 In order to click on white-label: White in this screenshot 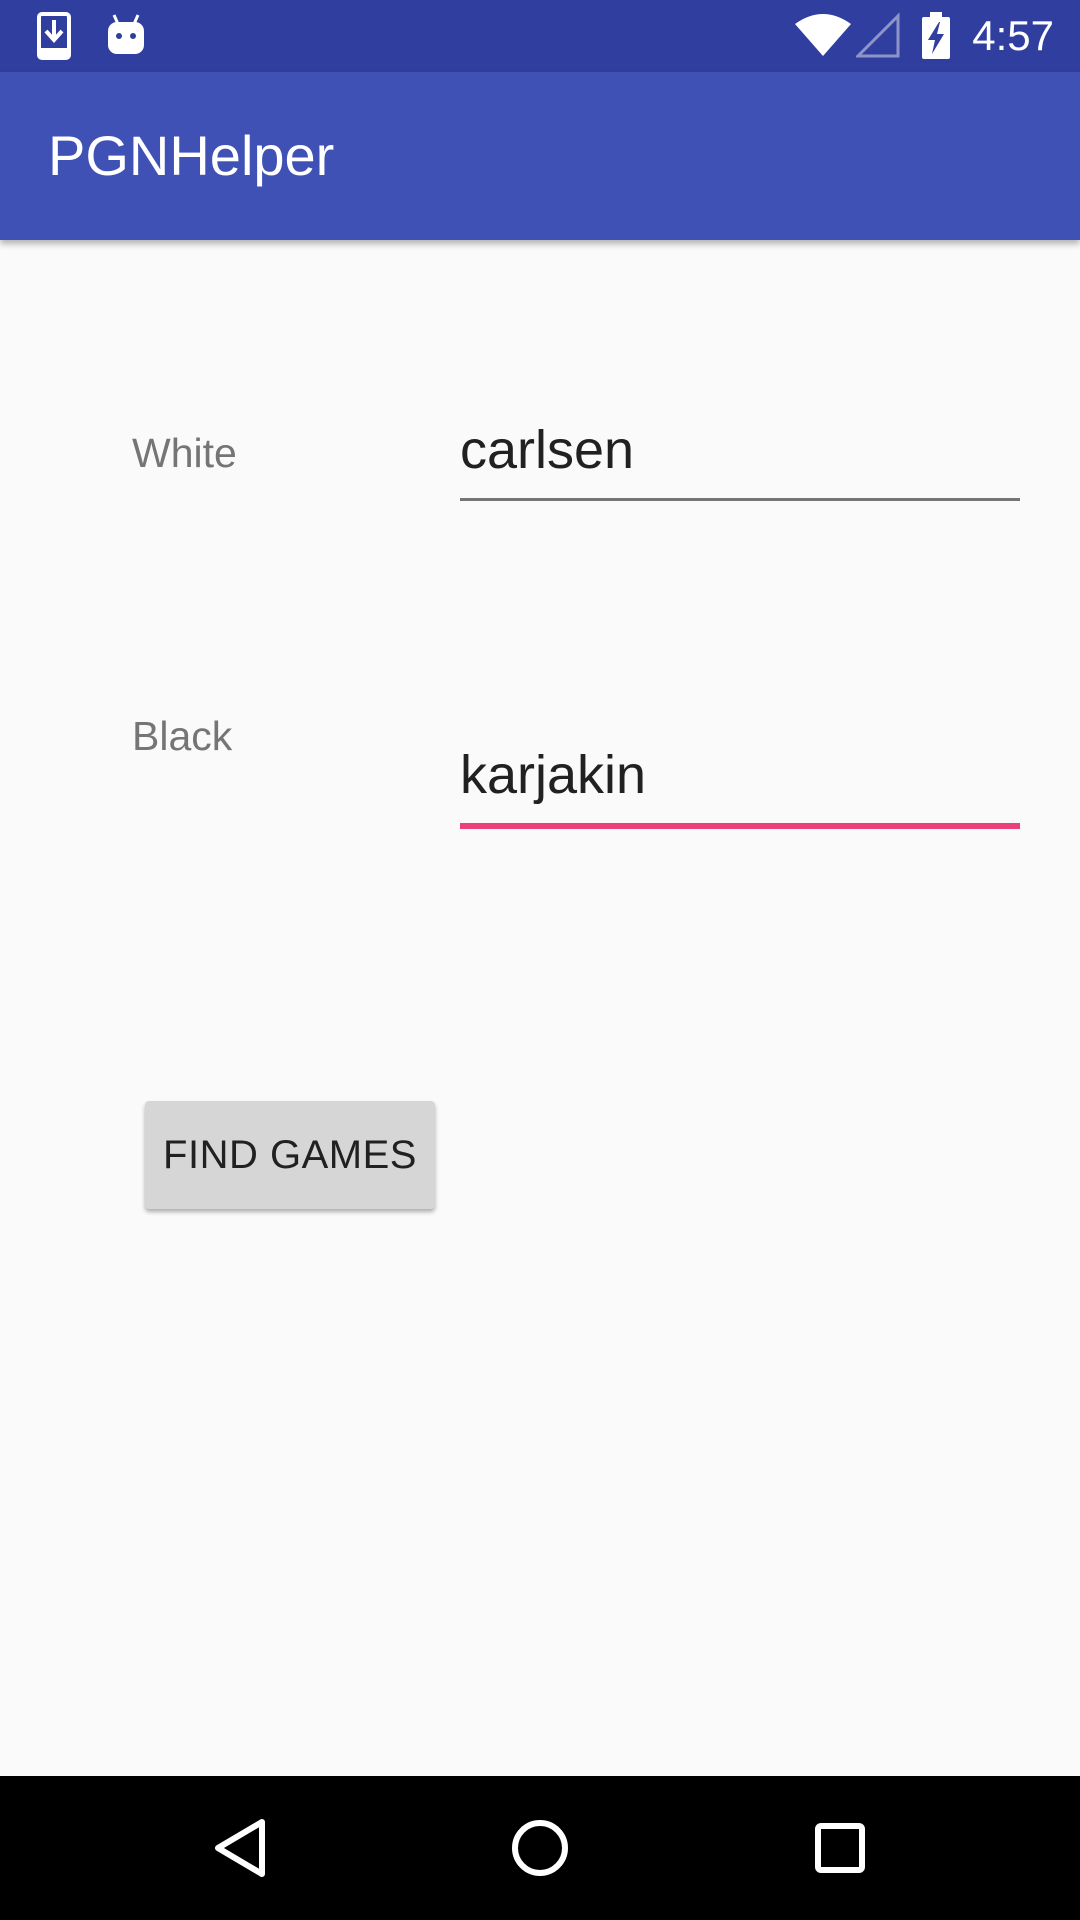, I will do `click(184, 453)`.